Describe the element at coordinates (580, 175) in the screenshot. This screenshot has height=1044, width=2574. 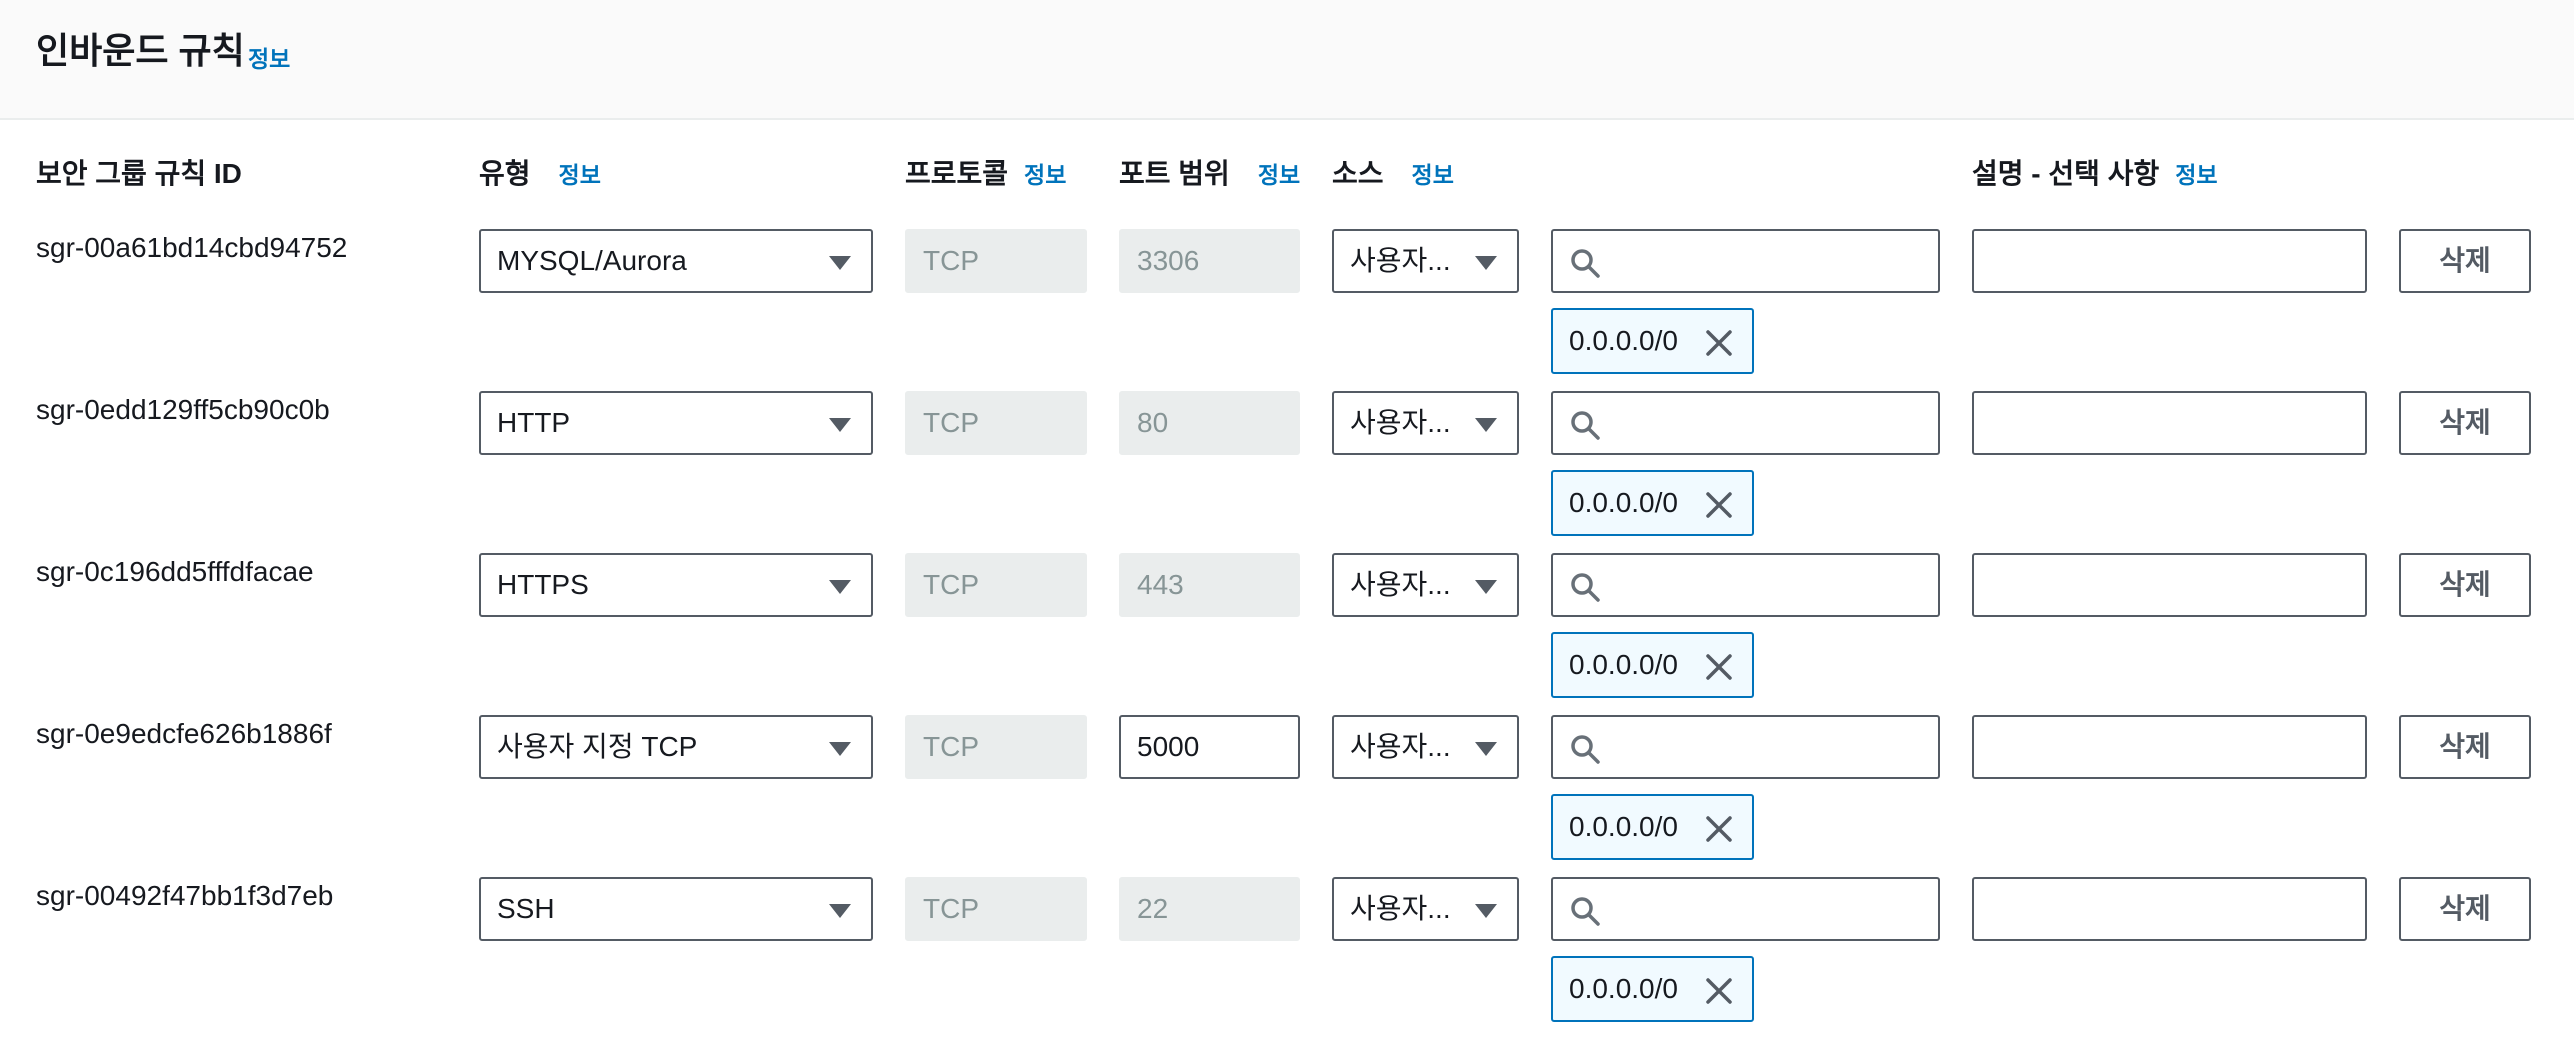
I see `type-info-link: 정보` at that location.